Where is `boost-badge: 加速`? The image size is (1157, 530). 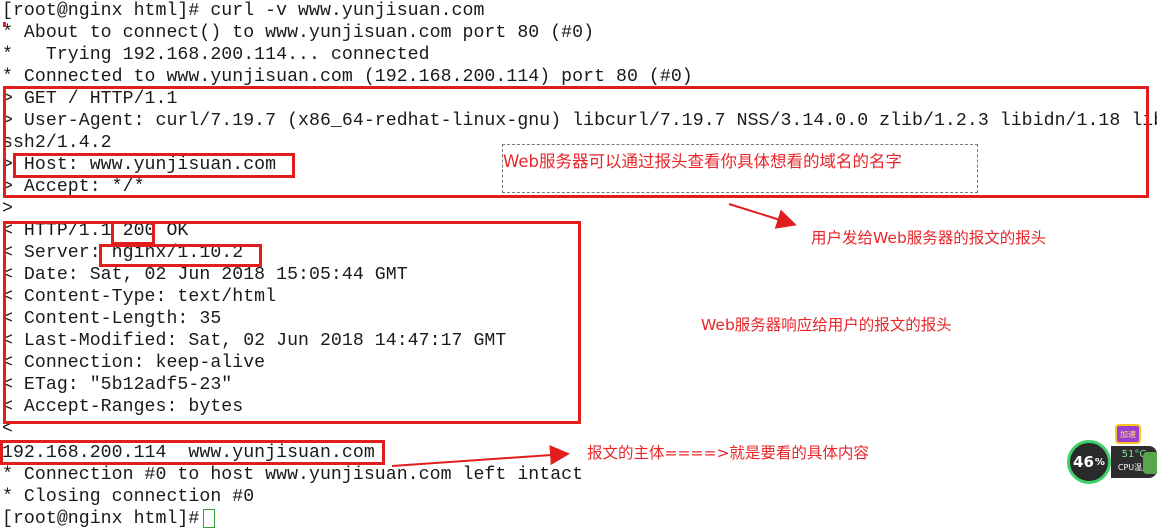
boost-badge: 加速 is located at coordinates (1128, 434).